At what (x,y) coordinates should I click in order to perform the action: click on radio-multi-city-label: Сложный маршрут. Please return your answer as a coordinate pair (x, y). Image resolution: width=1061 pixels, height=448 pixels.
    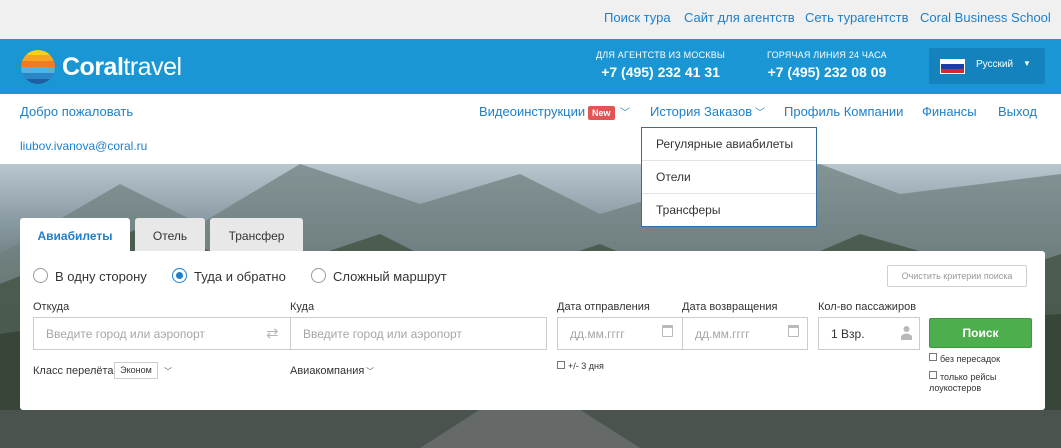
    Looking at the image, I should click on (390, 276).